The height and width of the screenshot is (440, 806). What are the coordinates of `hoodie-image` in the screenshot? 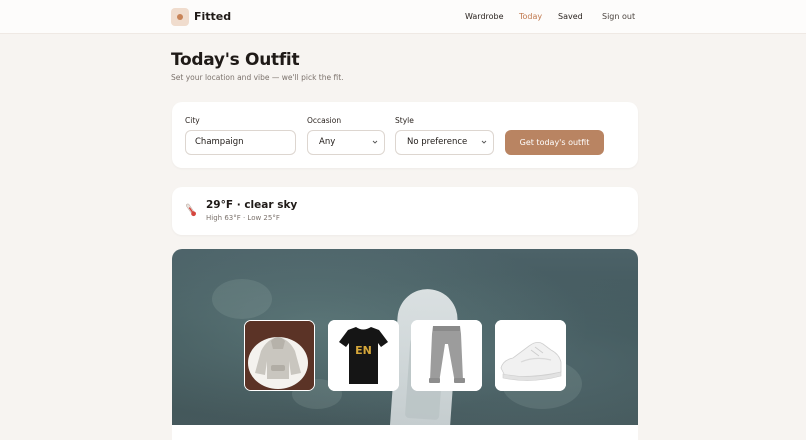 It's located at (279, 355).